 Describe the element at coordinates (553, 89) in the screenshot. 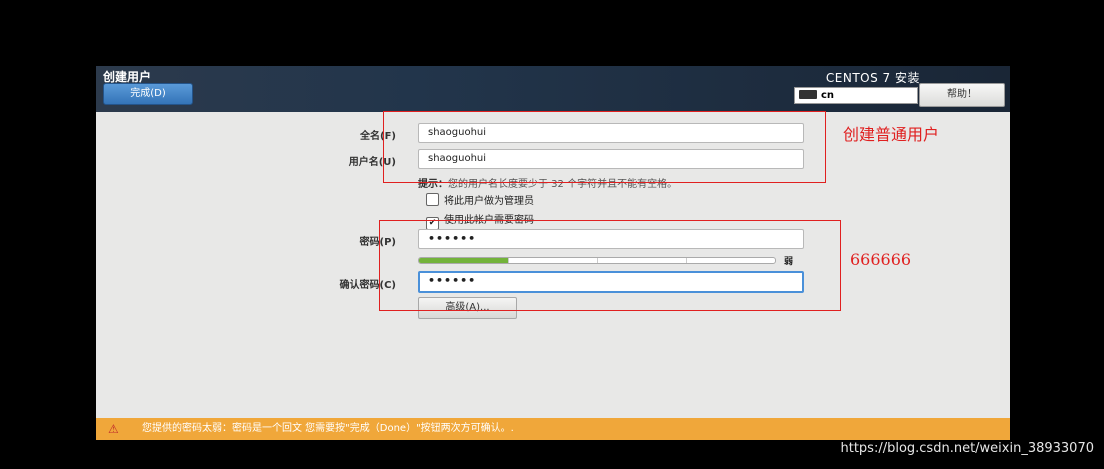

I see `header-bar: 创建用户 完成(D) CENTOS 7 安装 cn 帮助！` at that location.